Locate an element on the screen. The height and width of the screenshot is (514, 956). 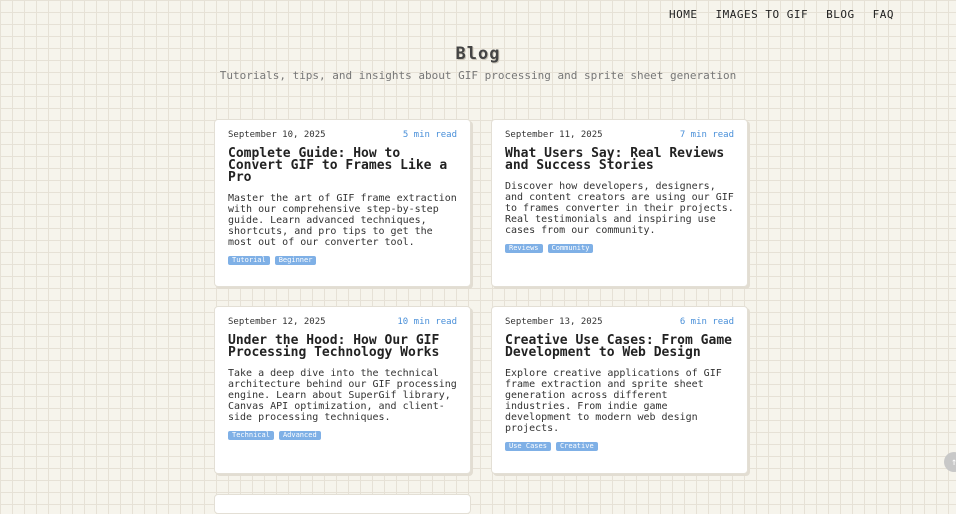
post-tag: Creative is located at coordinates (576, 446).